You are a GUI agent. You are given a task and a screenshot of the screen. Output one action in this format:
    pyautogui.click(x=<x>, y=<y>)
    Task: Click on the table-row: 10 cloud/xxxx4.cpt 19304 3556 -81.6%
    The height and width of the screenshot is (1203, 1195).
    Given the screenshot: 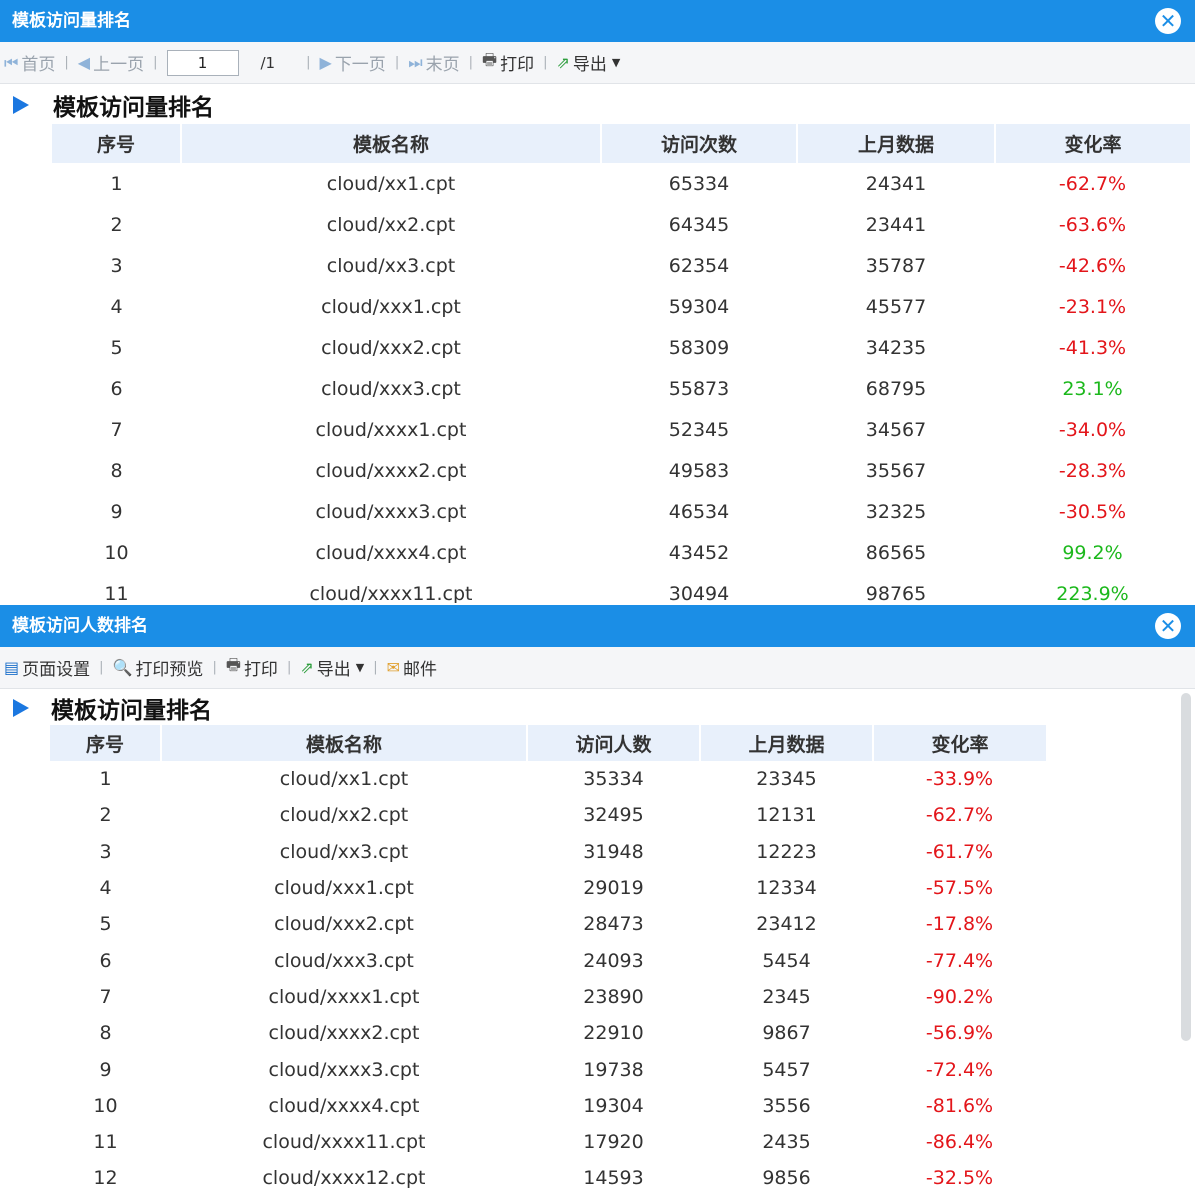 What is the action you would take?
    pyautogui.click(x=548, y=1106)
    